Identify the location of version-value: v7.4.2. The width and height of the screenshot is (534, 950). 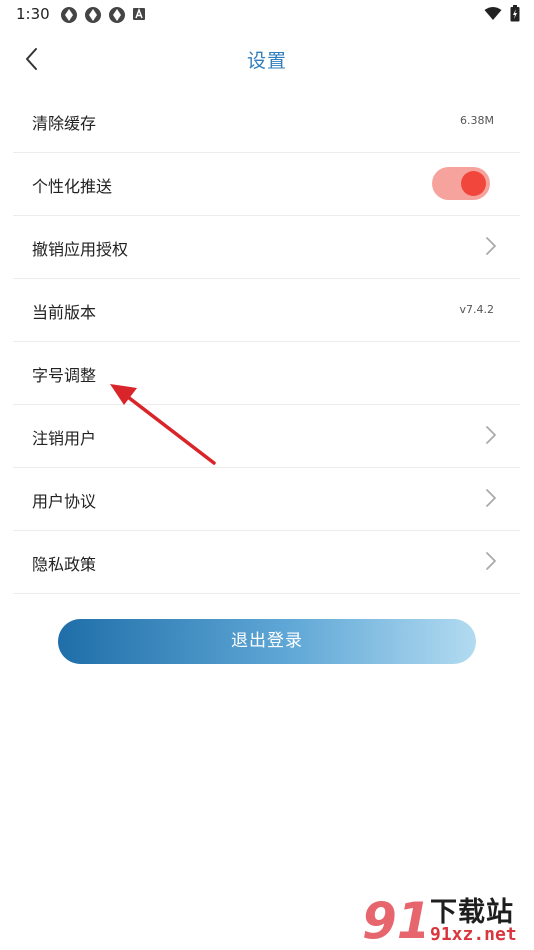
(477, 309).